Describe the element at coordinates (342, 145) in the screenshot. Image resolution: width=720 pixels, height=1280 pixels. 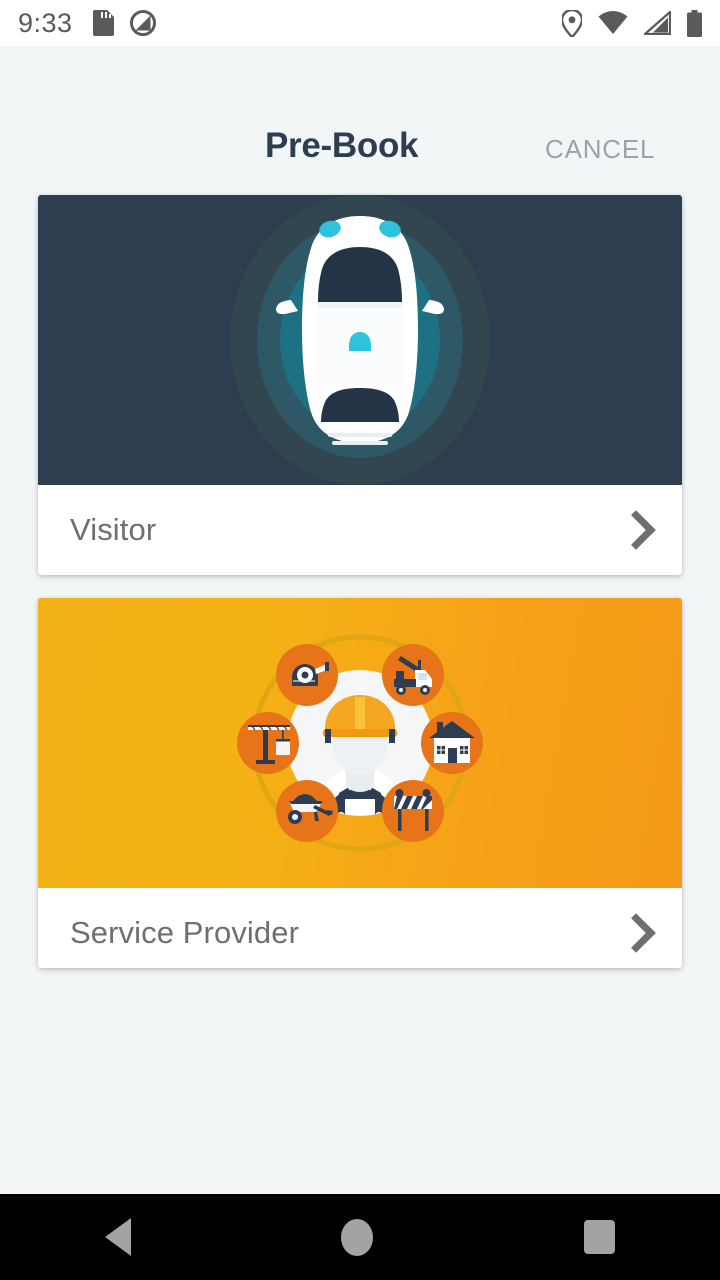
I see `page-title: Pre-Book` at that location.